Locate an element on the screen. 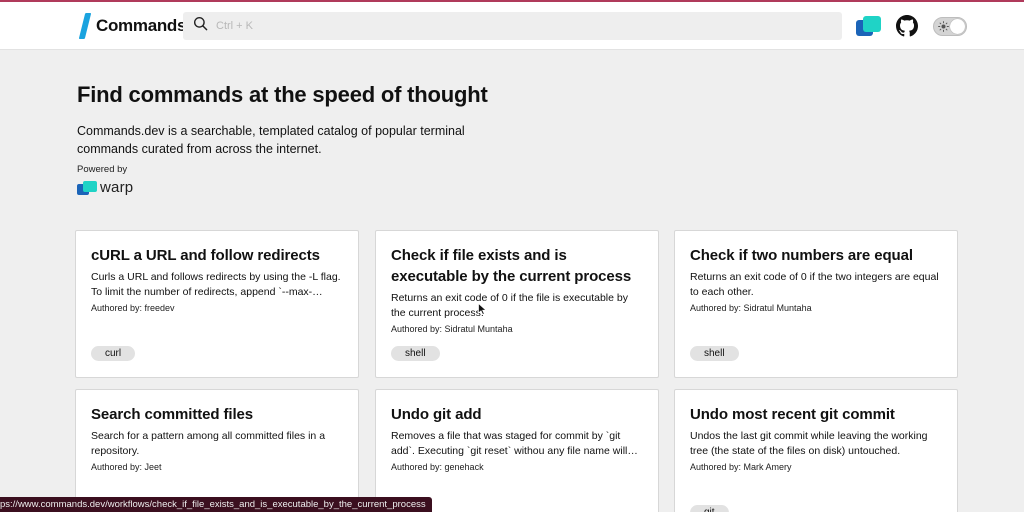 The height and width of the screenshot is (512, 1024). card-tag: git is located at coordinates (709, 508).